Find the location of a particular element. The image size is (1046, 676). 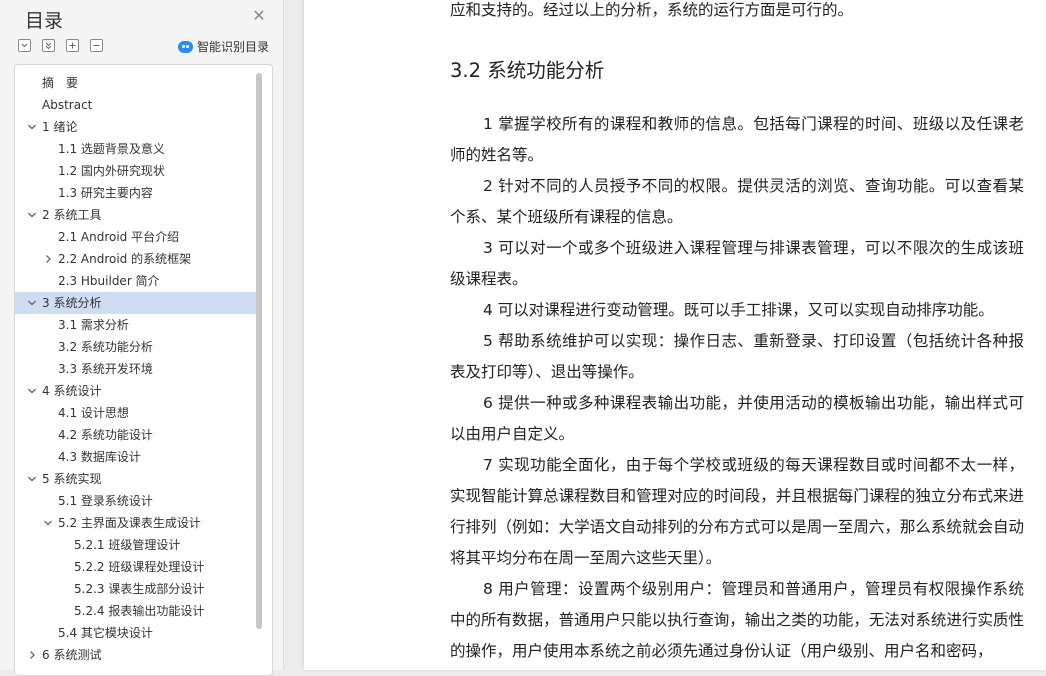

plus-icon is located at coordinates (72, 45).